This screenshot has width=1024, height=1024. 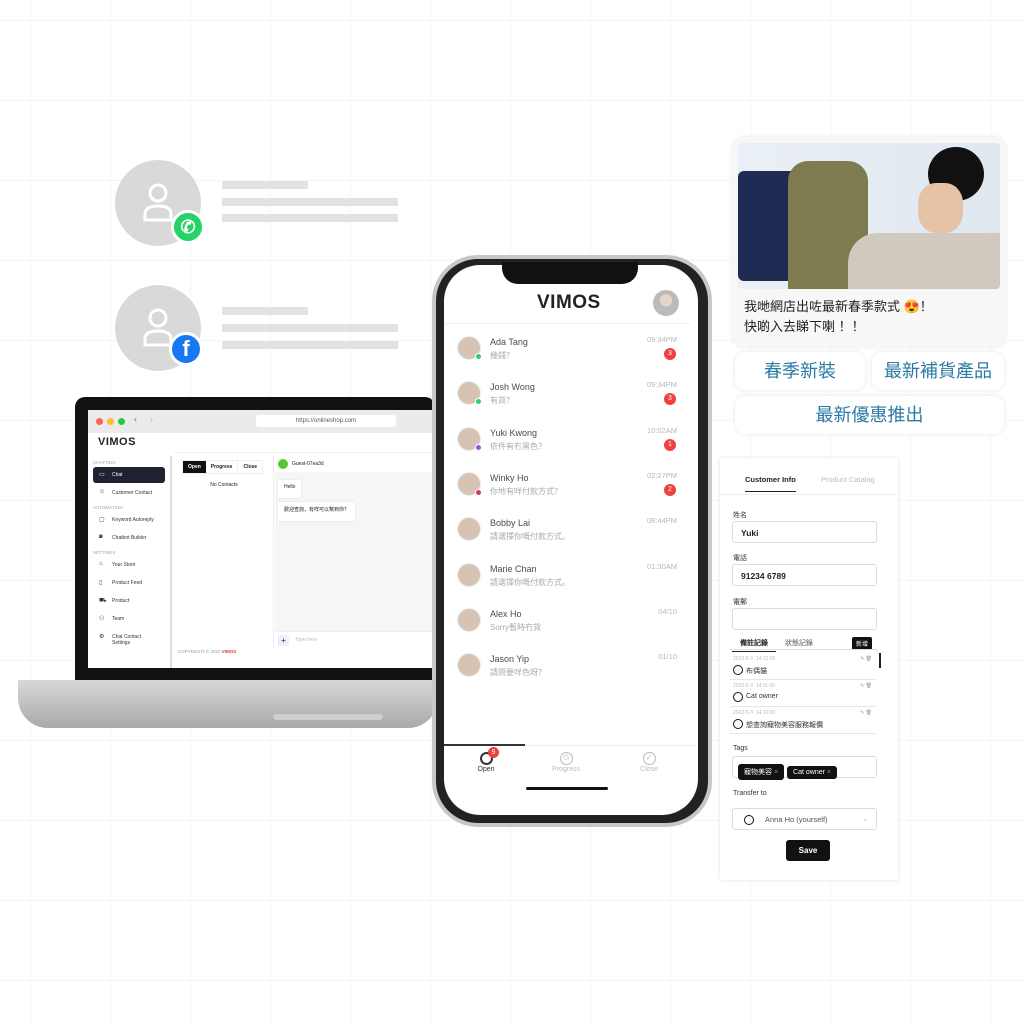 I want to click on sidebar-item-team: ⚇ Team, so click(x=129, y=619).